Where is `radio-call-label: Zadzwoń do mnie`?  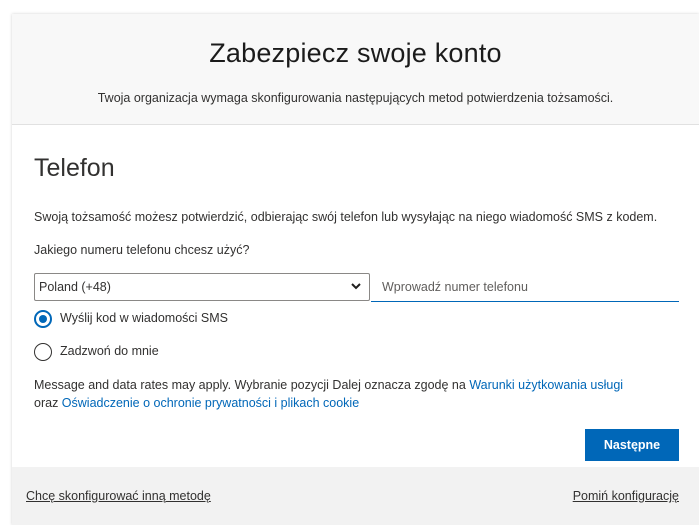
radio-call-label: Zadzwoń do mnie is located at coordinates (109, 351).